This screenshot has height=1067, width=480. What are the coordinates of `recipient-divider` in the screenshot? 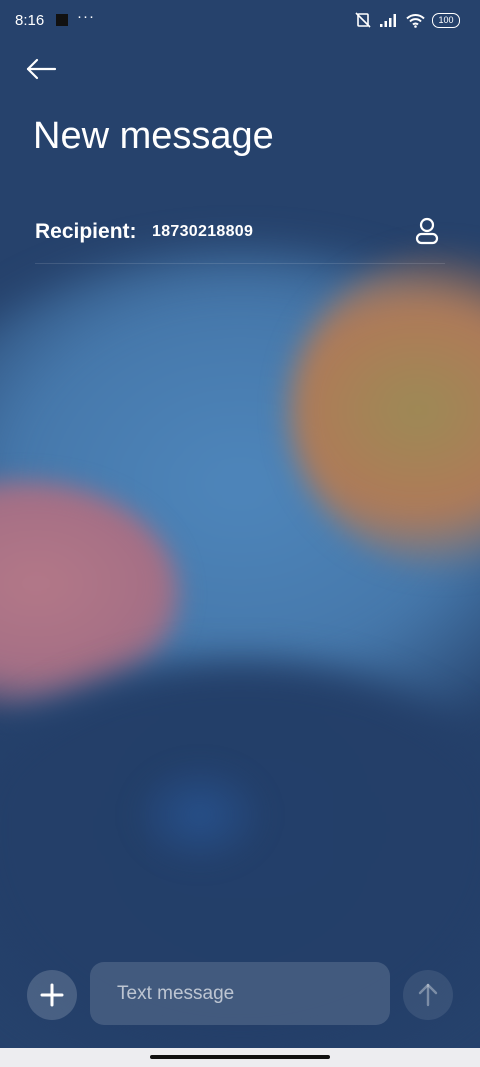 It's located at (240, 263).